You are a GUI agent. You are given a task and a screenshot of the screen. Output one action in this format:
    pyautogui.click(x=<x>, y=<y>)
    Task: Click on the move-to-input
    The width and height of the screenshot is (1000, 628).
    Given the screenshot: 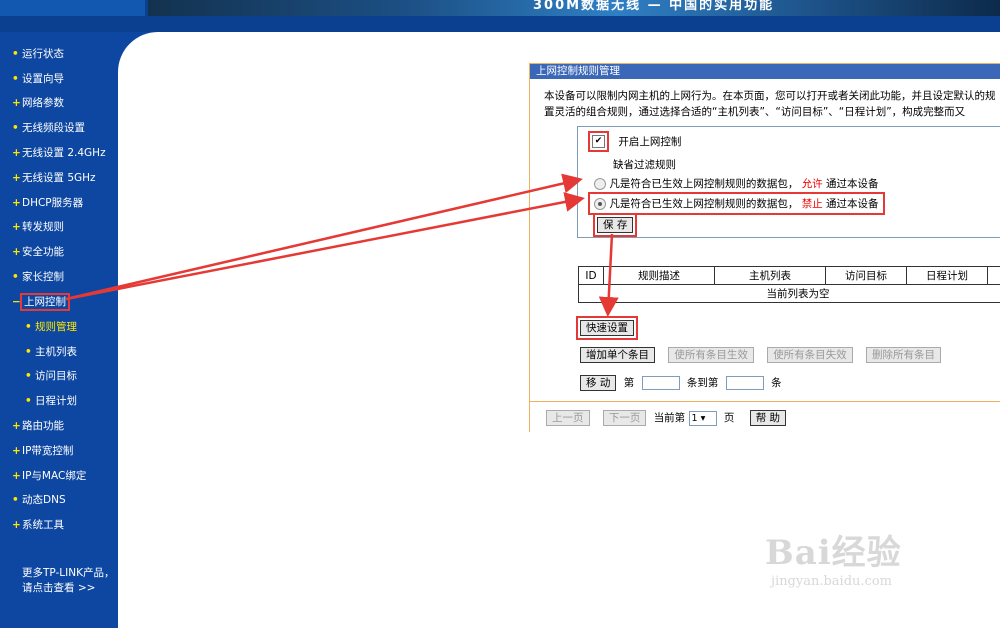 What is the action you would take?
    pyautogui.click(x=744, y=383)
    